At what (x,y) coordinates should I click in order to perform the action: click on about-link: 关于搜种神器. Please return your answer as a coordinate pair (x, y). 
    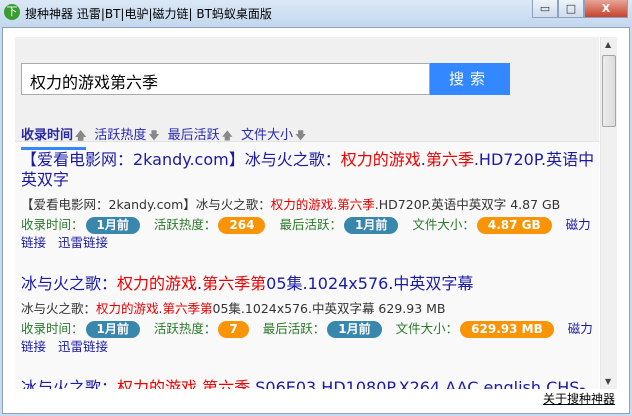
    Looking at the image, I should click on (579, 398).